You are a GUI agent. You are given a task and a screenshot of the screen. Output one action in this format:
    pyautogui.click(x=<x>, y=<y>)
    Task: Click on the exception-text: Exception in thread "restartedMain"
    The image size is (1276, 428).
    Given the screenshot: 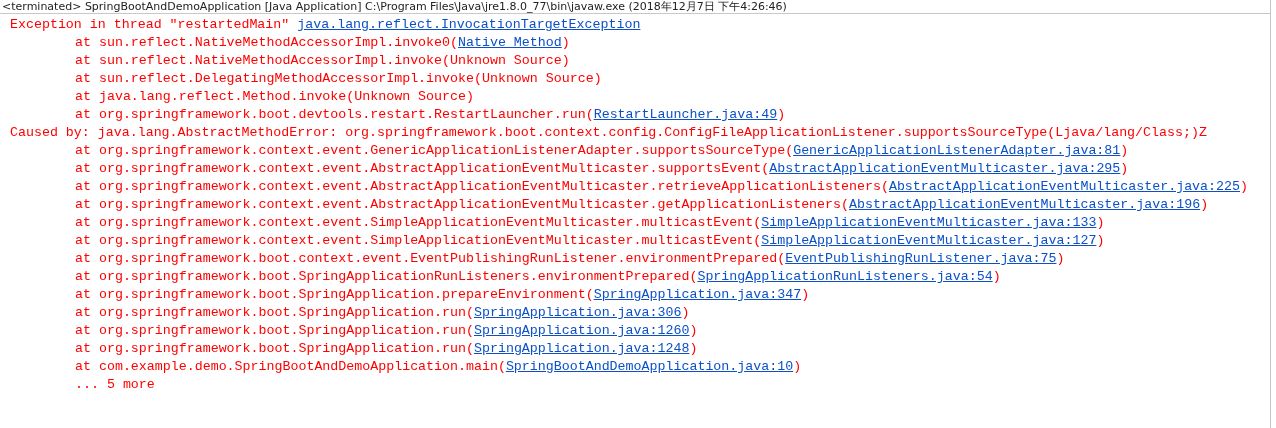 What is the action you would take?
    pyautogui.click(x=150, y=25)
    